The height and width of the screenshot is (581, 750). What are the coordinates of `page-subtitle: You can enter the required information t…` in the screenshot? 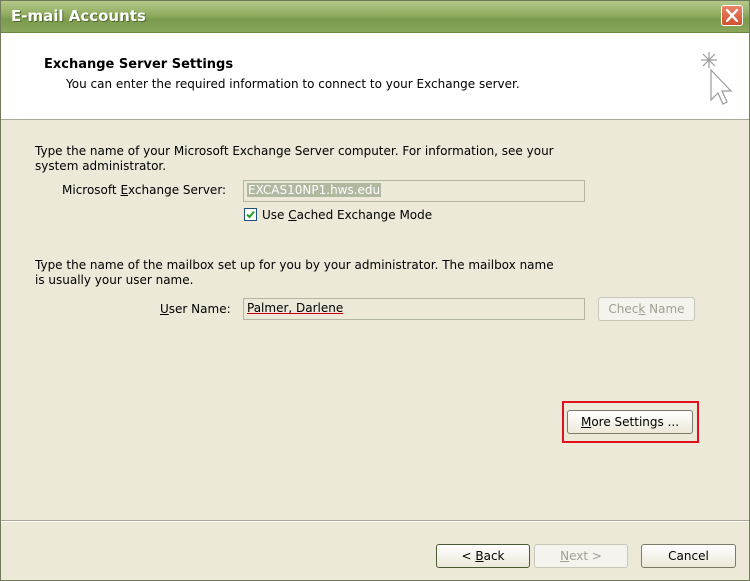 It's located at (293, 84).